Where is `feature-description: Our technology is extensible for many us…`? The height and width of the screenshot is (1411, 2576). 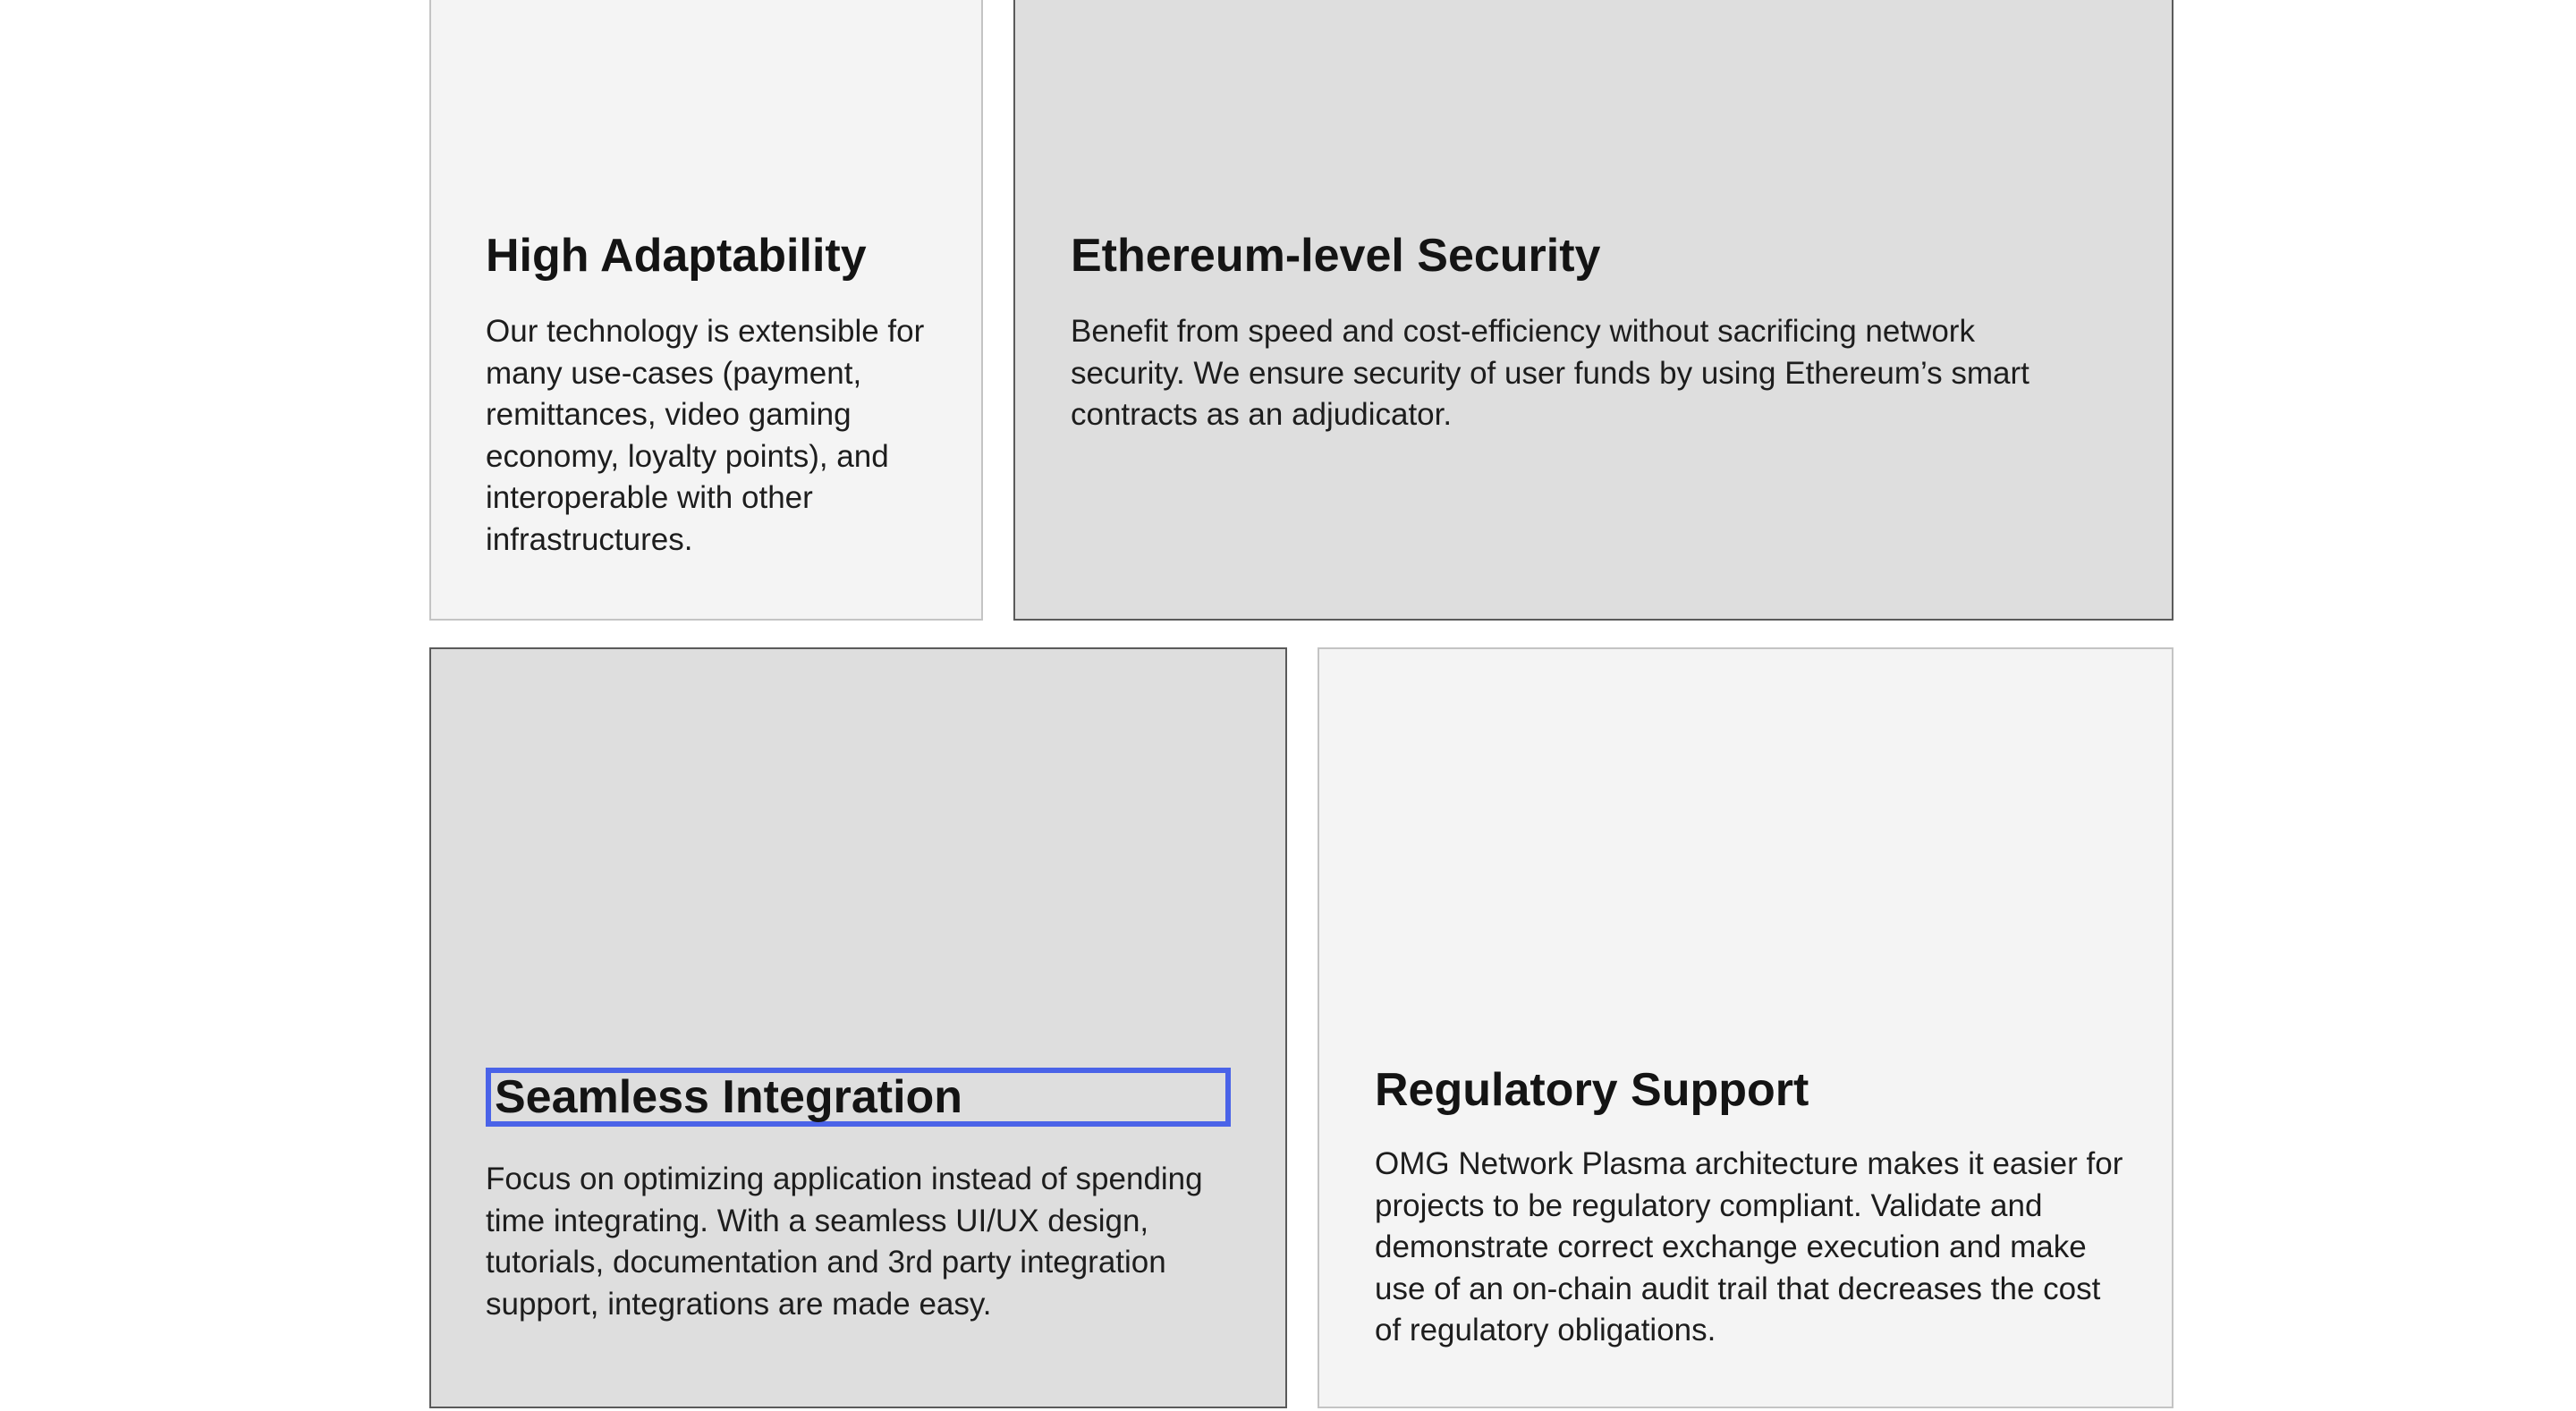
feature-description: Our technology is extensible for many us… is located at coordinates (705, 435).